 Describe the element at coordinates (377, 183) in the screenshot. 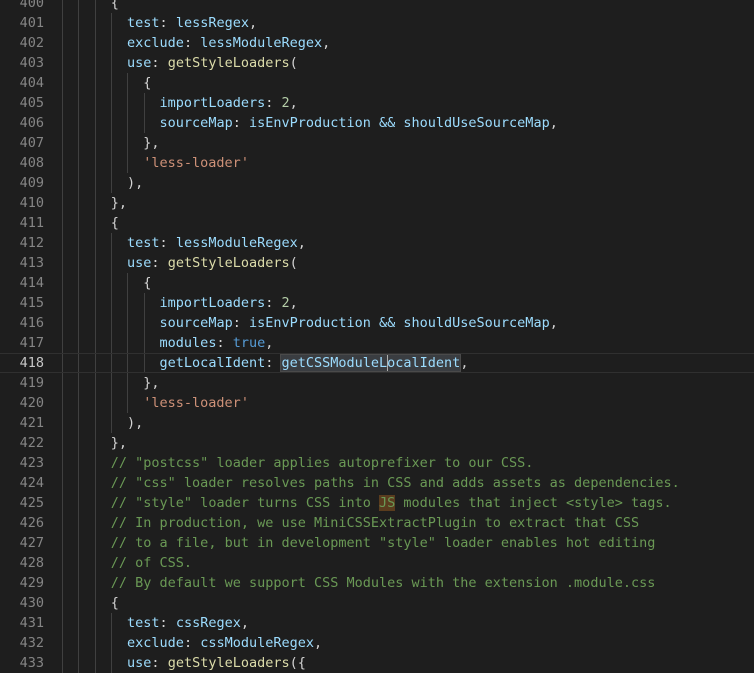

I see `code-line: 409 ),` at that location.